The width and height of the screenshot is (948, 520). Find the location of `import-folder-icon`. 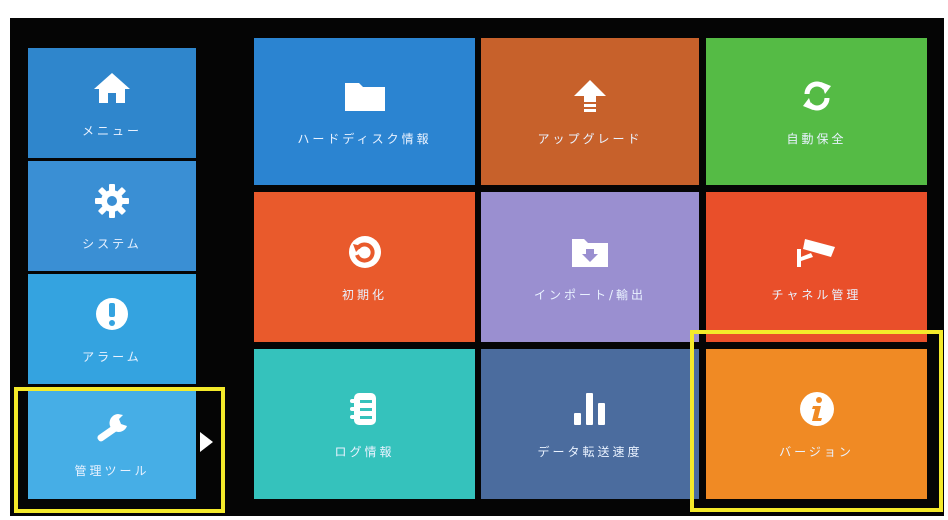

import-folder-icon is located at coordinates (590, 252).